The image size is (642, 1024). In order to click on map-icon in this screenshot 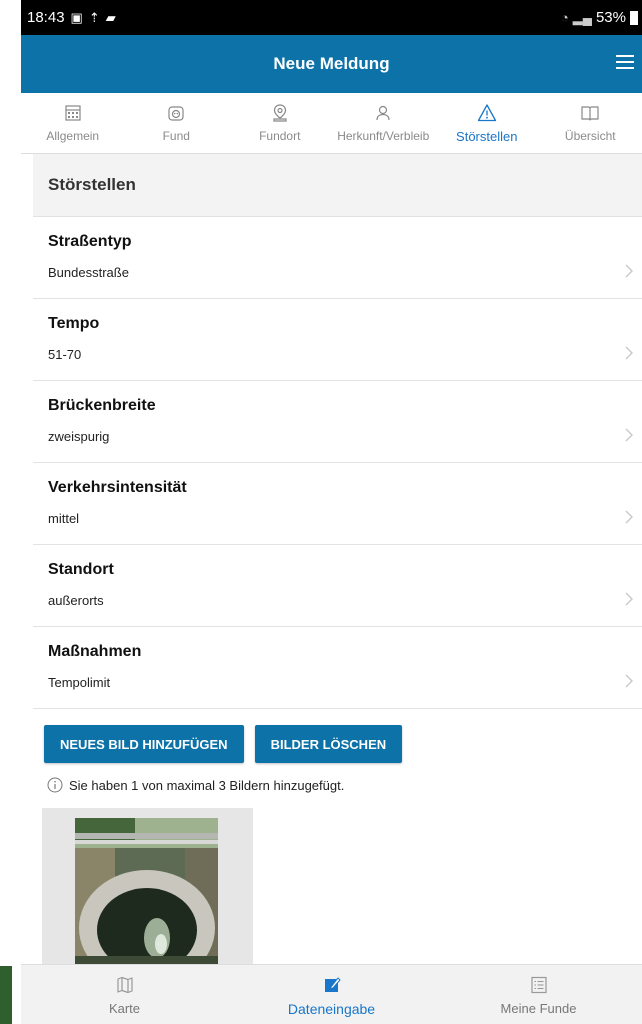, I will do `click(124, 985)`.